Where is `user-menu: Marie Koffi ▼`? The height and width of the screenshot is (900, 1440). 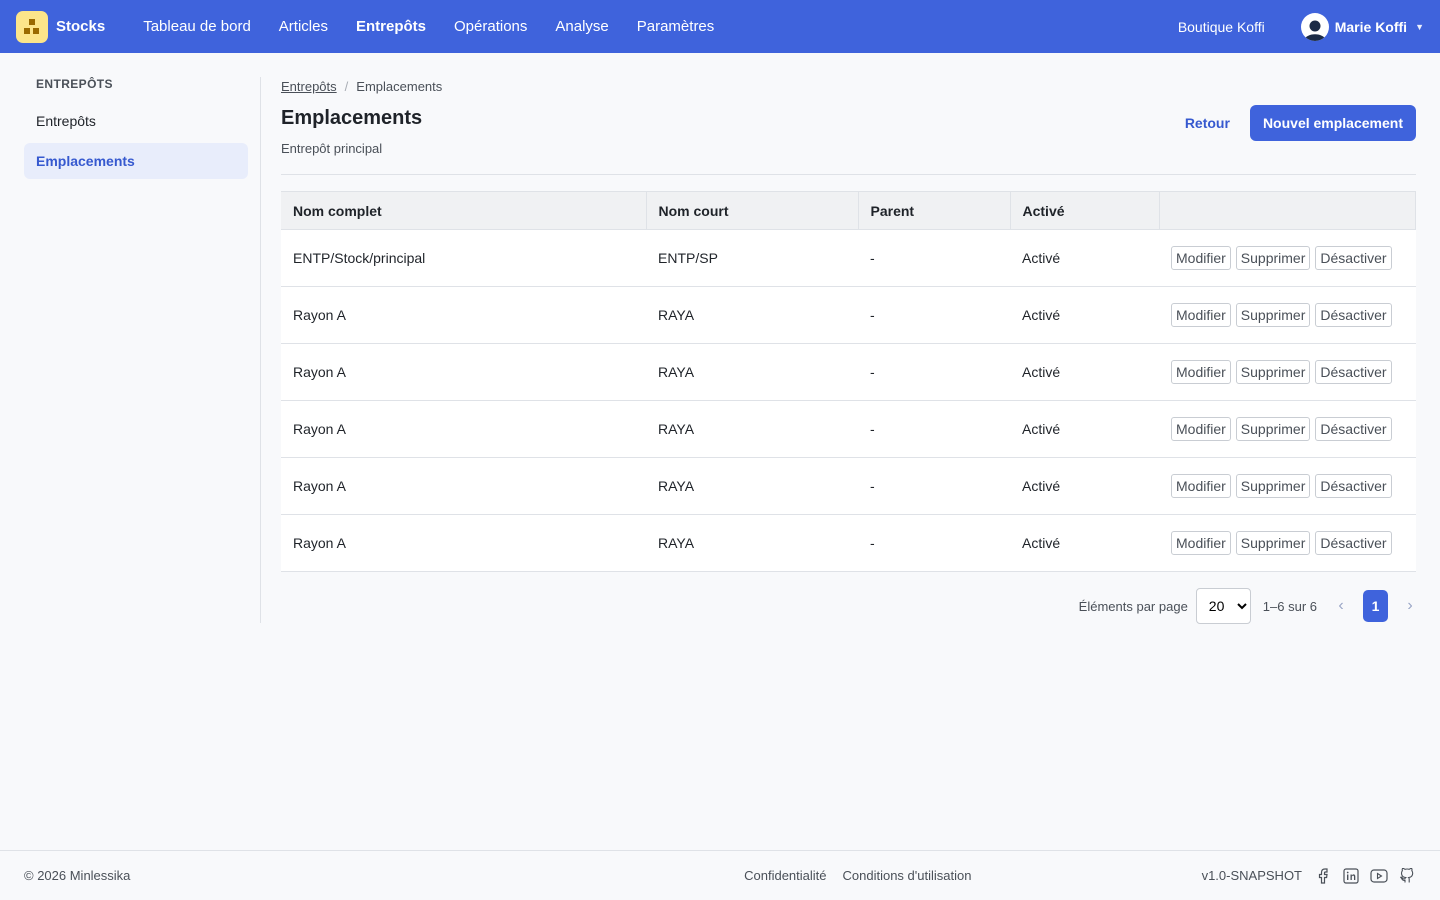
user-menu: Marie Koffi ▼ is located at coordinates (1362, 26).